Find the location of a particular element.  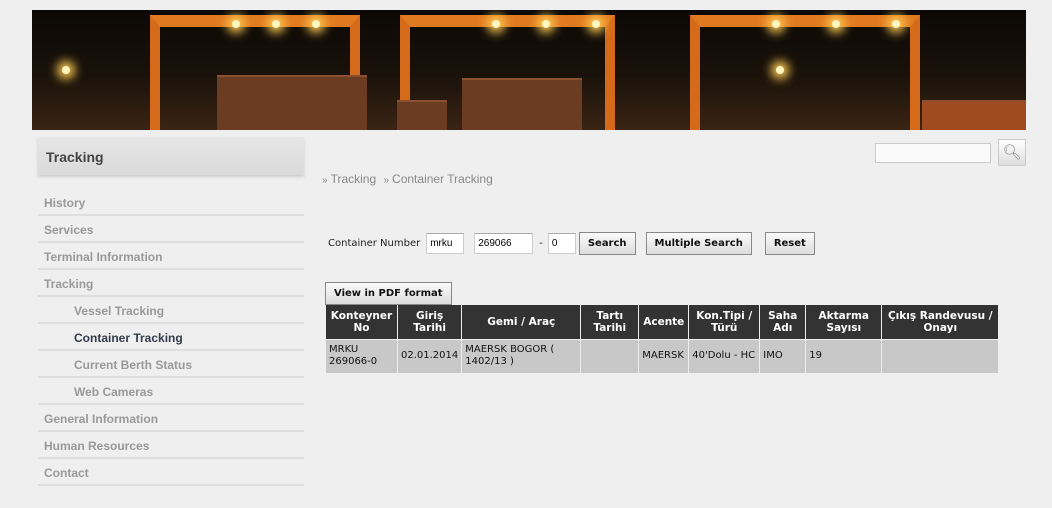

prefix-input is located at coordinates (445, 243).